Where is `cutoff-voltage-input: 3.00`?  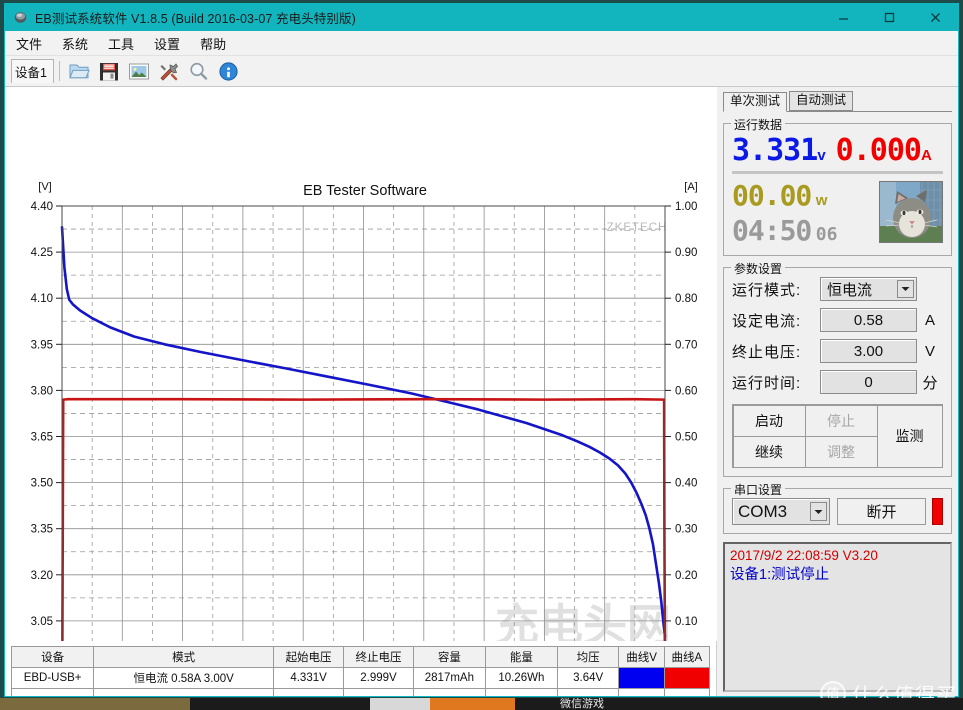
cutoff-voltage-input: 3.00 is located at coordinates (868, 351).